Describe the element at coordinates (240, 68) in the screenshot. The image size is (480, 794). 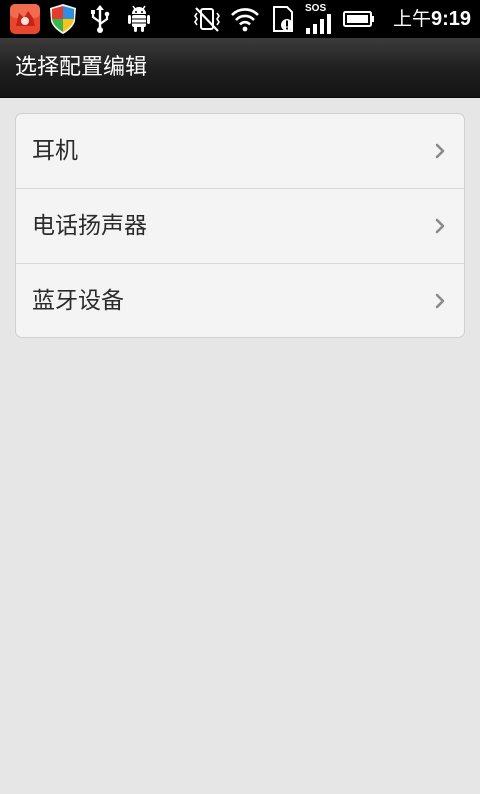
I see `action-bar: 选择配置编辑` at that location.